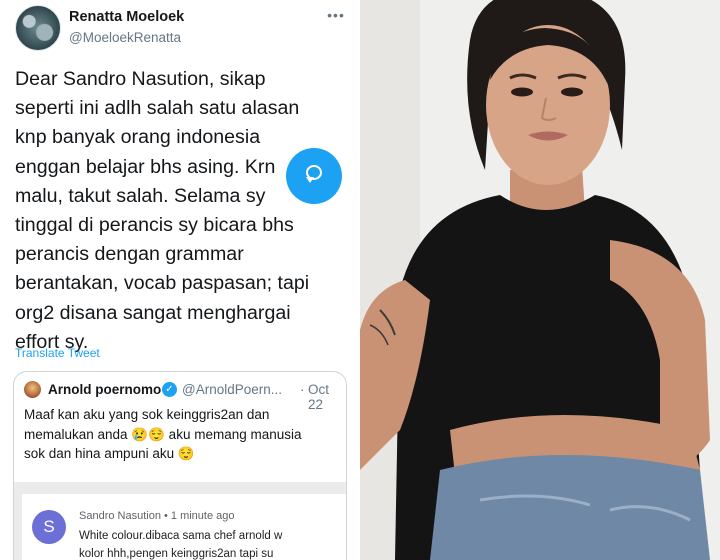 Image resolution: width=720 pixels, height=560 pixels. I want to click on user-avatar, so click(38, 28).